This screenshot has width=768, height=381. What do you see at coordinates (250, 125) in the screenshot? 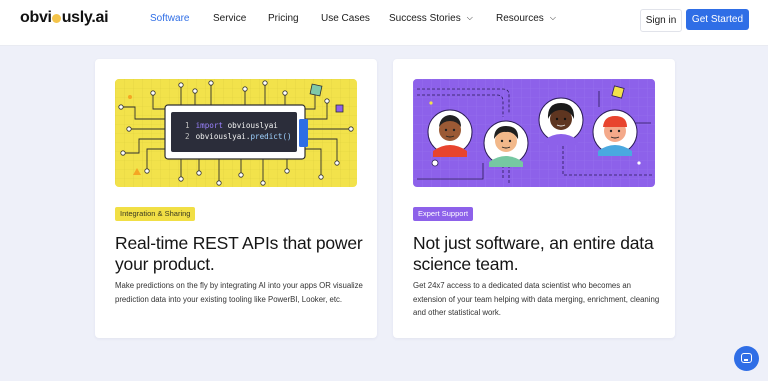
I see `code-text: obviouslyai` at bounding box center [250, 125].